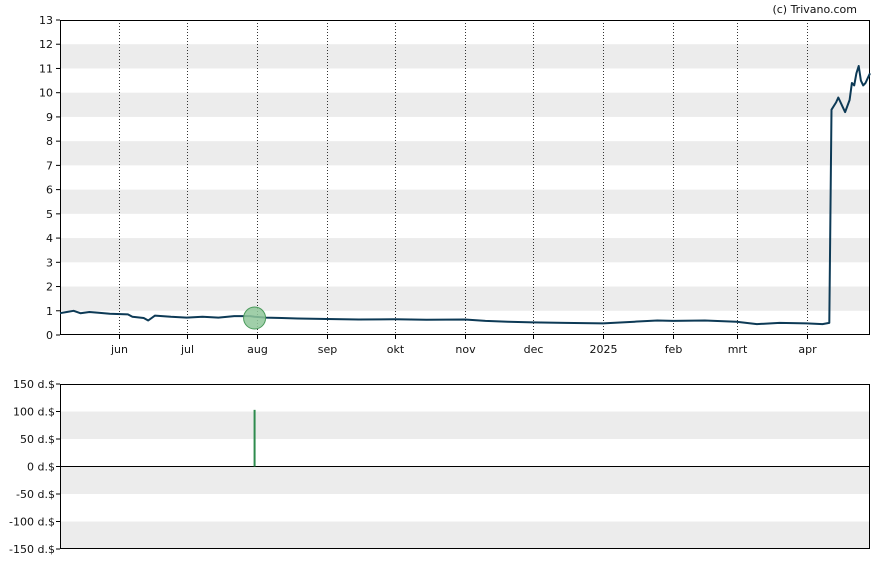 The height and width of the screenshot is (569, 888). Describe the element at coordinates (187, 349) in the screenshot. I see `price-x-tick-label: jul` at that location.